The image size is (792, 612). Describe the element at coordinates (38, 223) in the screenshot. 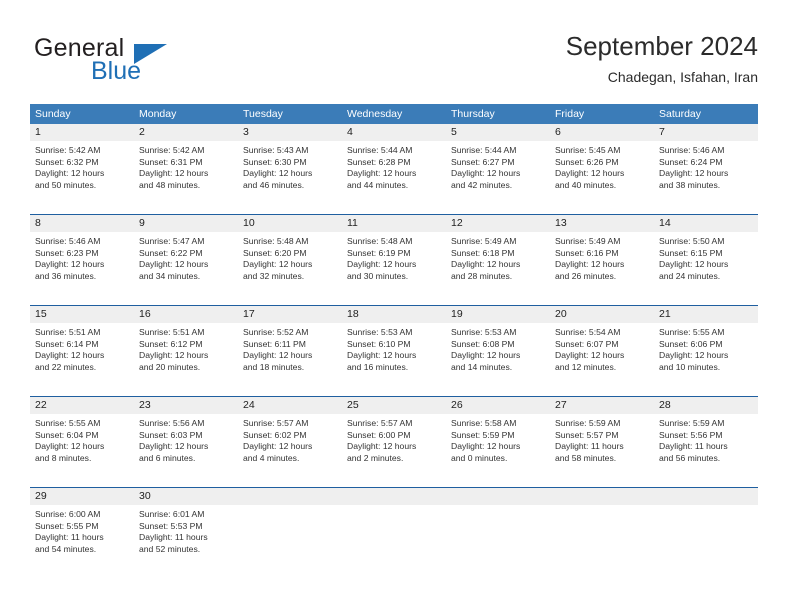

I see `day-number: 8` at that location.